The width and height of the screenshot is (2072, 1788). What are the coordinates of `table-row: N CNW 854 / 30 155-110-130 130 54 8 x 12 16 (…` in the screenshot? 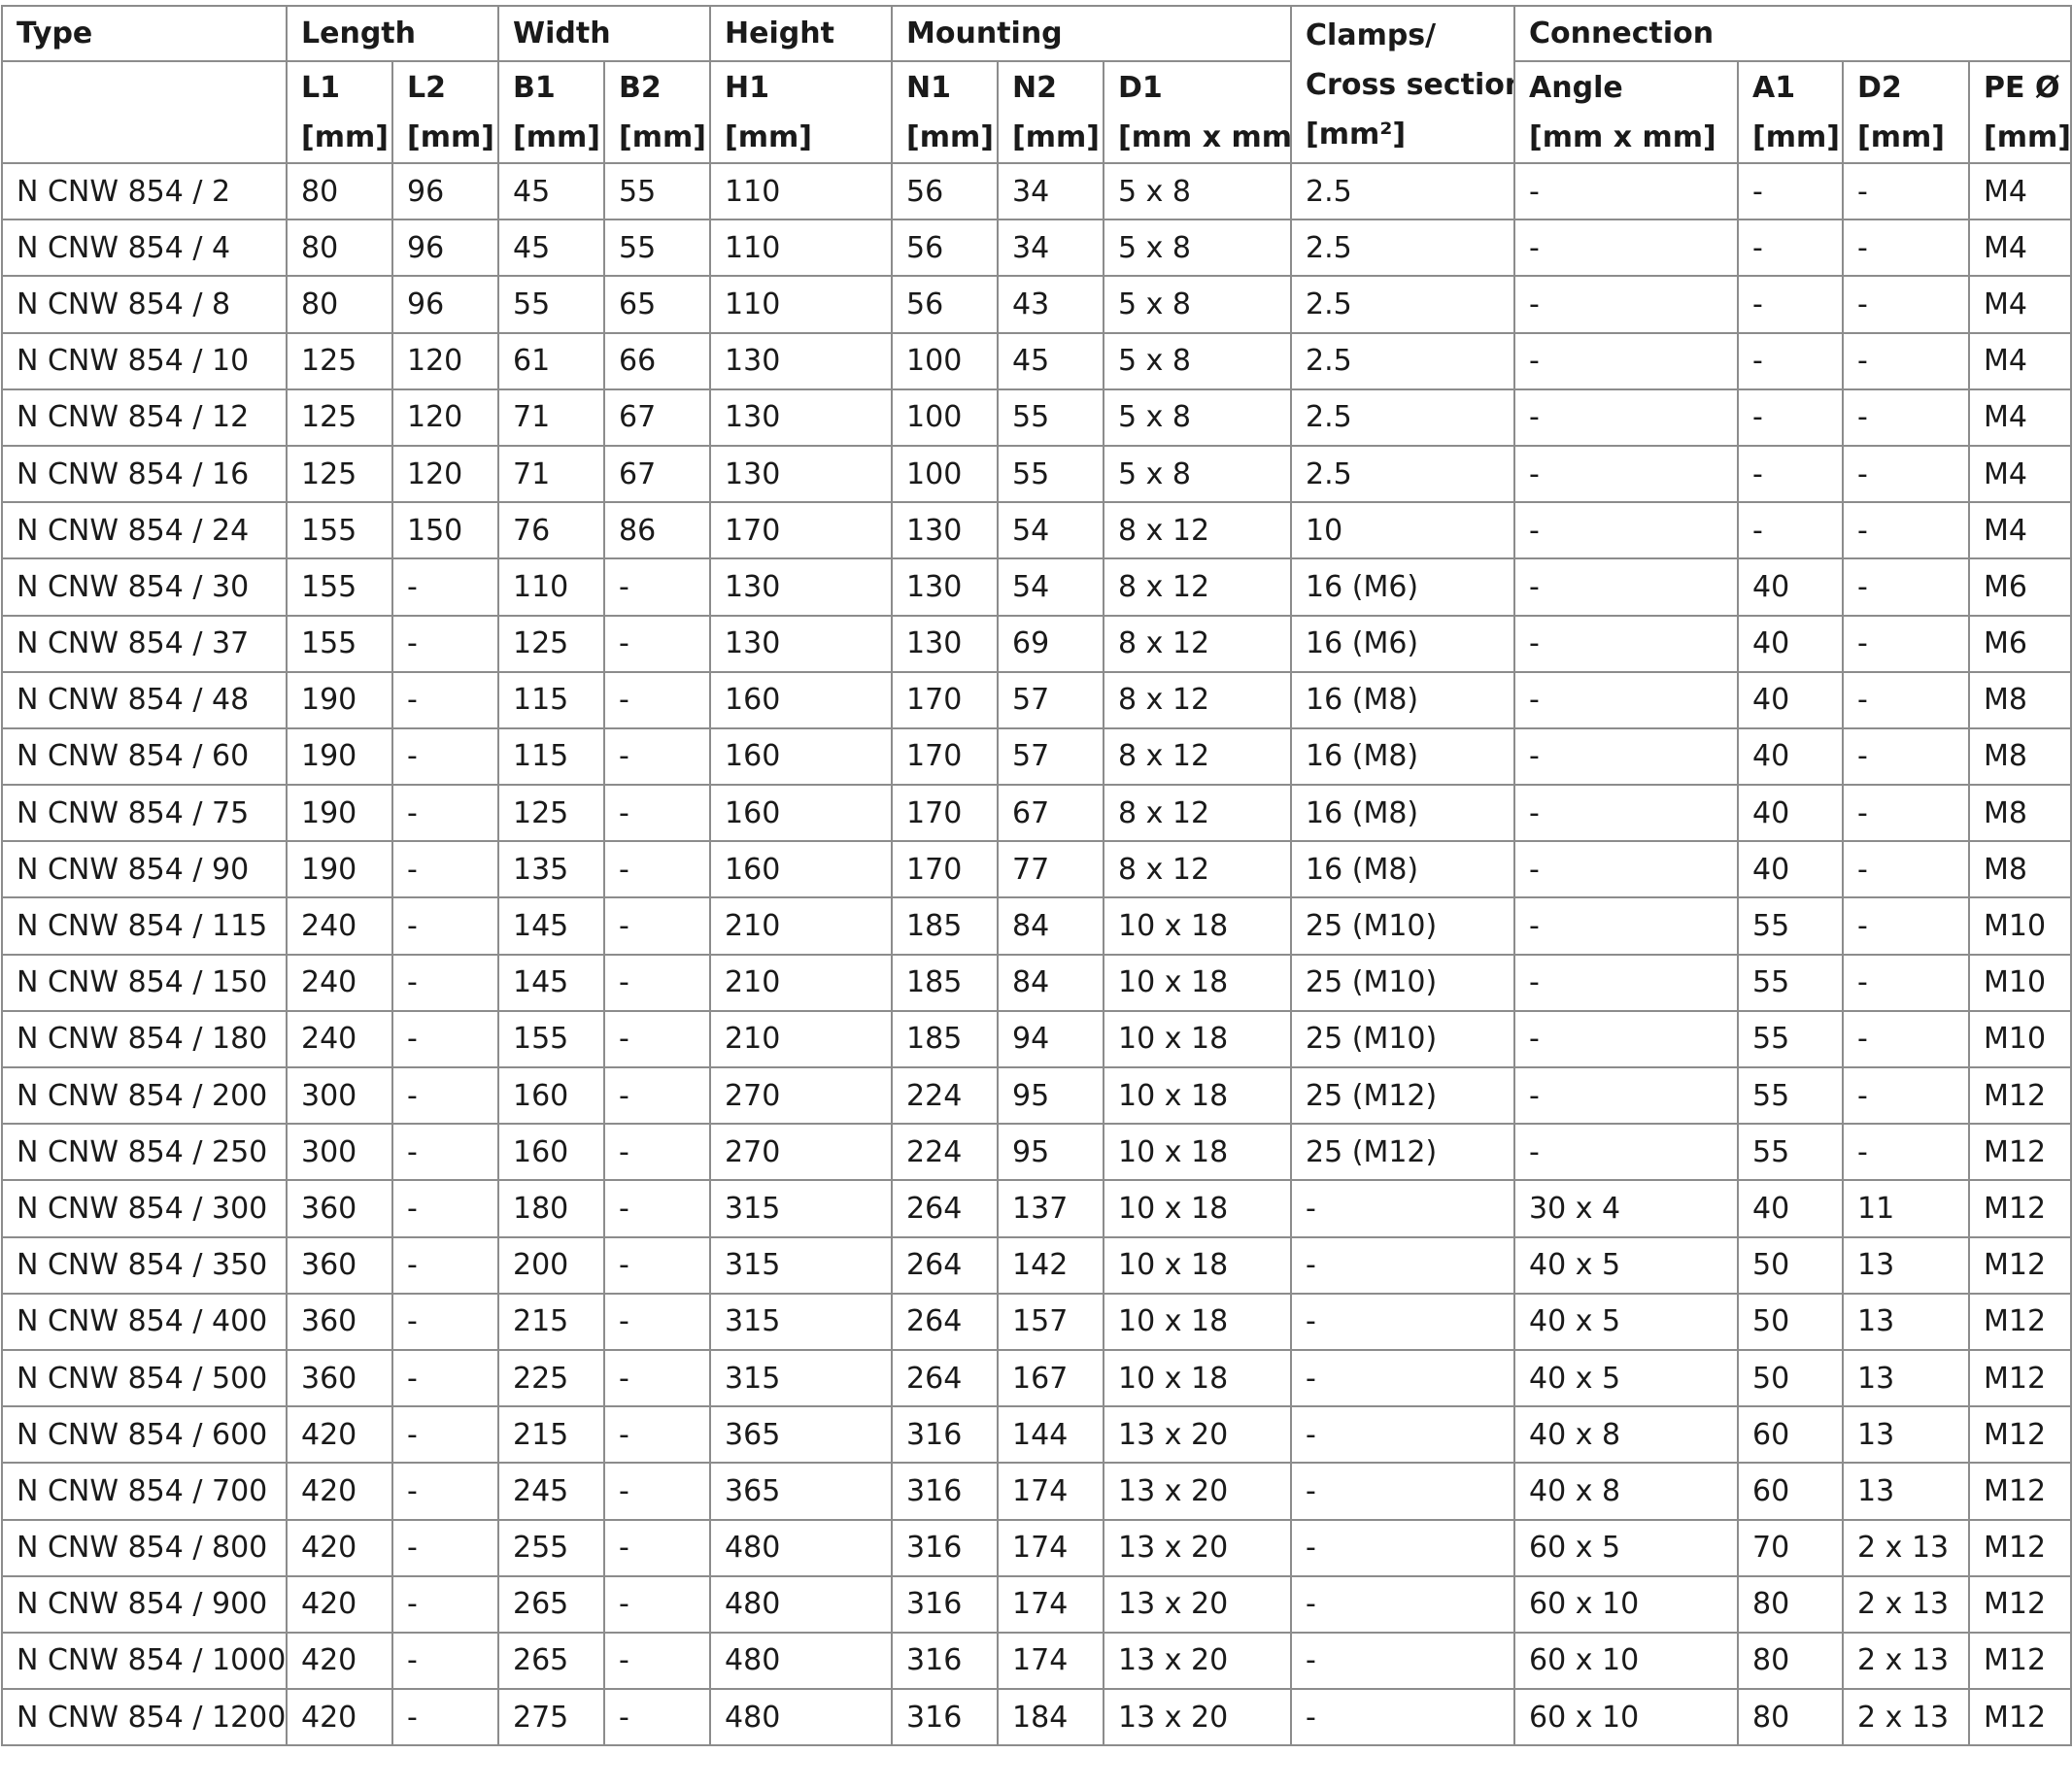 It's located at (1036, 587).